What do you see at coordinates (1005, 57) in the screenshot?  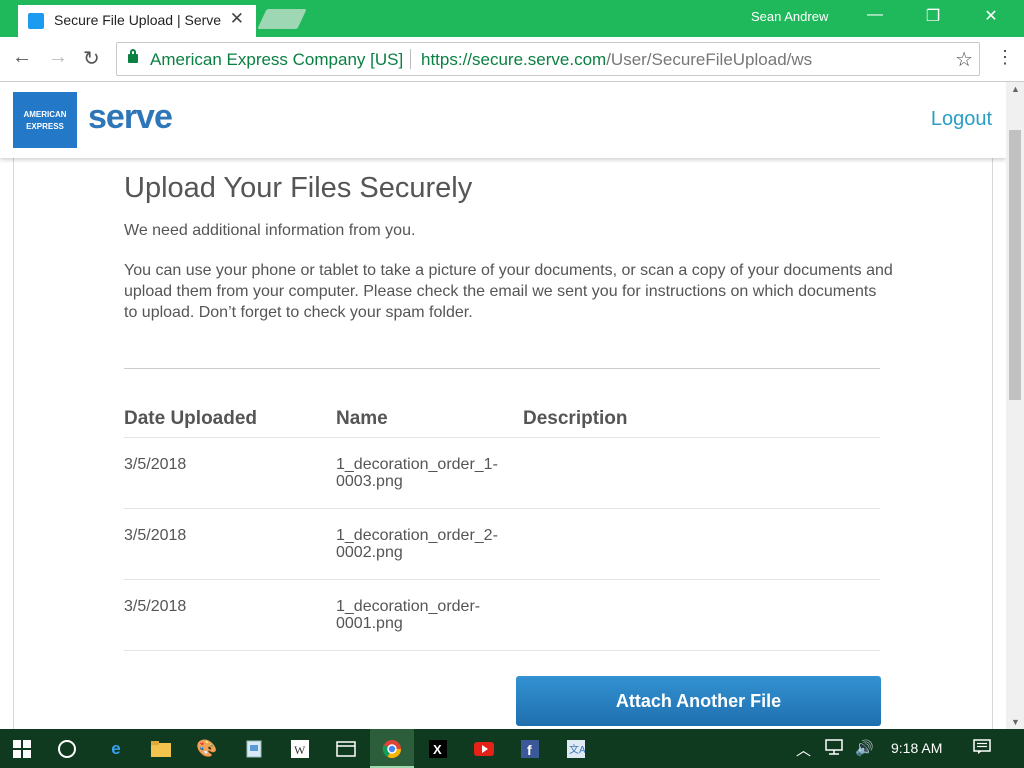 I see `browser-menu-icon: ⋮` at bounding box center [1005, 57].